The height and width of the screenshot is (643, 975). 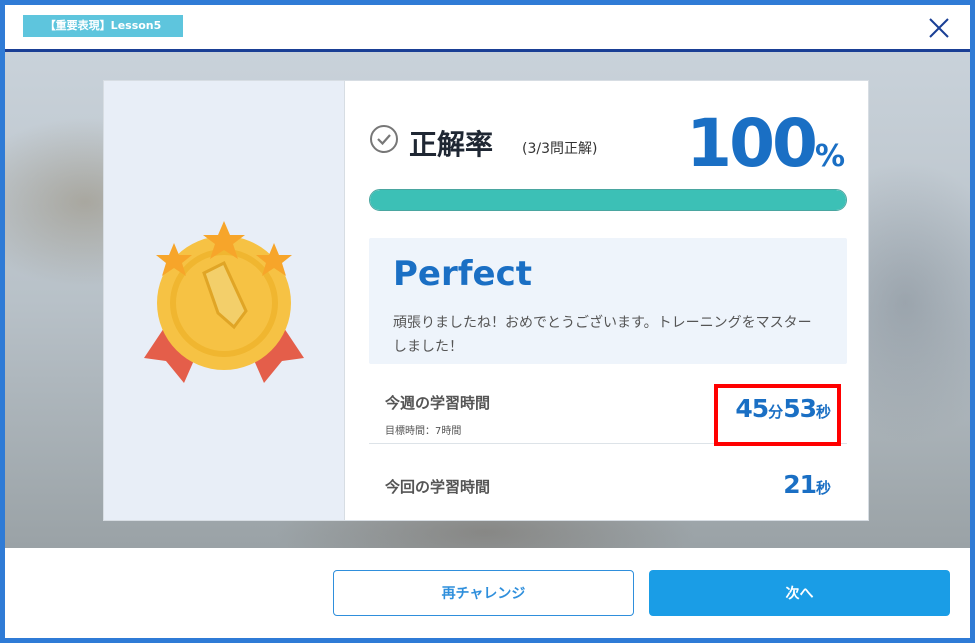 I want to click on next-button: 次へ, so click(x=799, y=593).